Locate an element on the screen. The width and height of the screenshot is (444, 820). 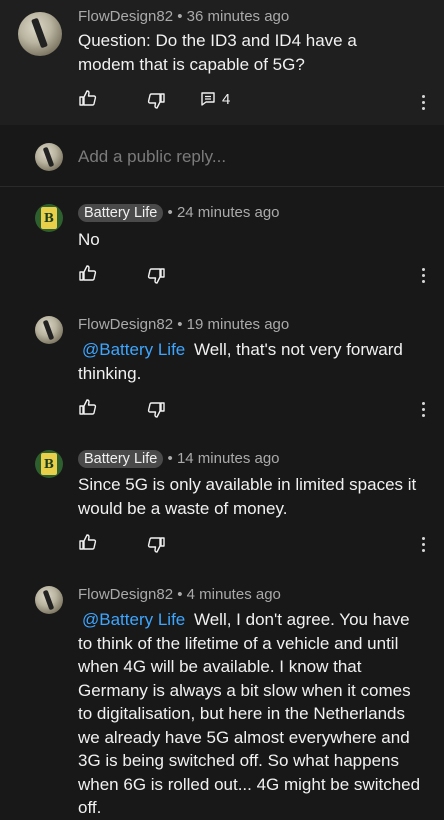
comment-time: 4 minutes ago is located at coordinates (233, 594).